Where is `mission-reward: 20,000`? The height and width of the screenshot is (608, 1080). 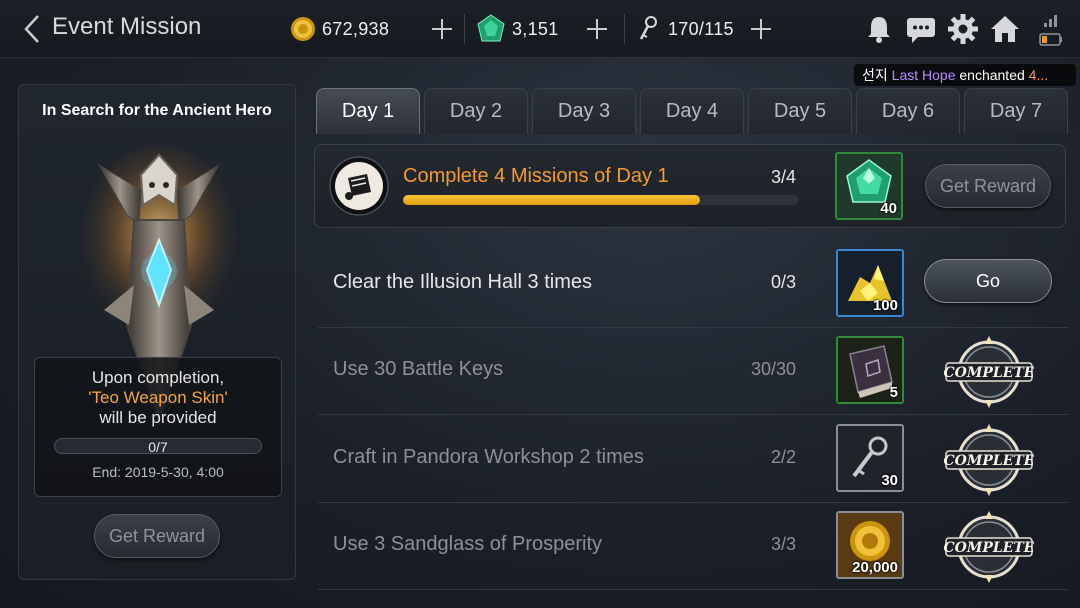
mission-reward: 20,000 is located at coordinates (870, 545).